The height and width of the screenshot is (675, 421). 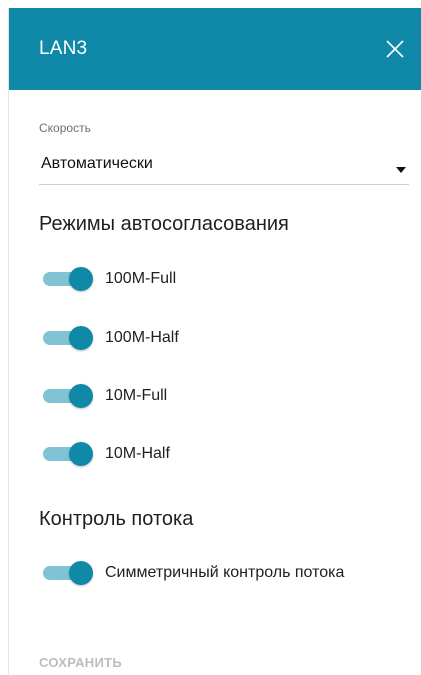 What do you see at coordinates (136, 395) in the screenshot?
I see `toggle-label-10m-full: 10M-Full` at bounding box center [136, 395].